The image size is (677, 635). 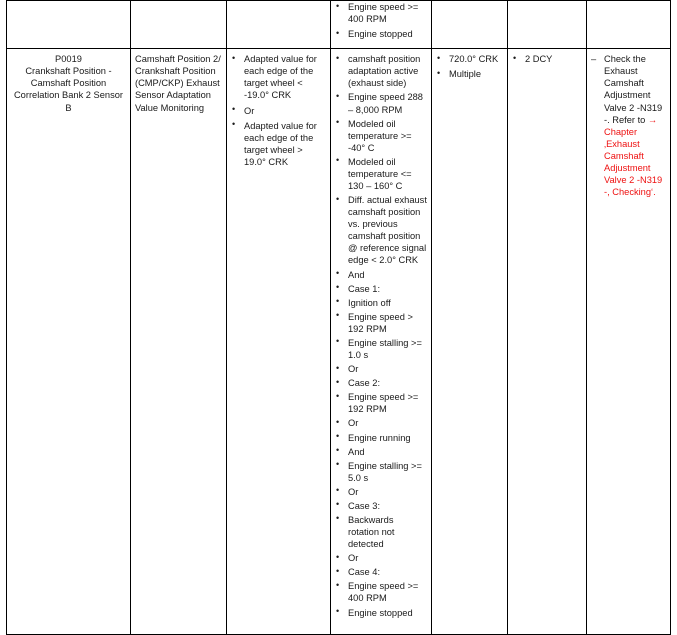 I want to click on cell-monitoring-time: 720.0° CRK Multiple, so click(x=469, y=341).